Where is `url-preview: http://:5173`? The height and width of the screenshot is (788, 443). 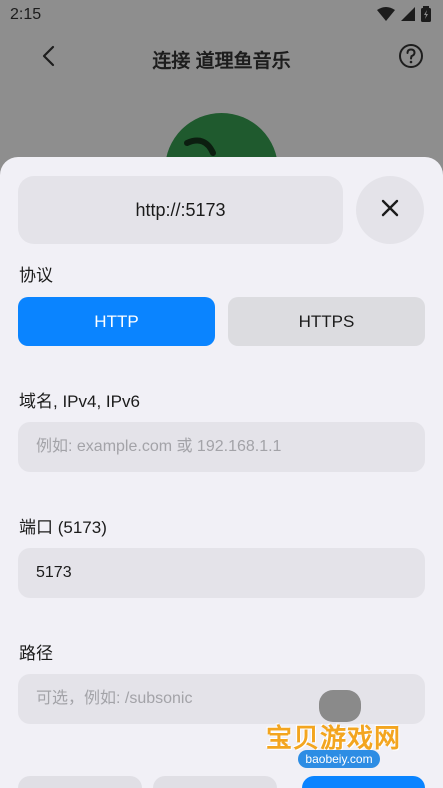
url-preview: http://:5173 is located at coordinates (180, 210).